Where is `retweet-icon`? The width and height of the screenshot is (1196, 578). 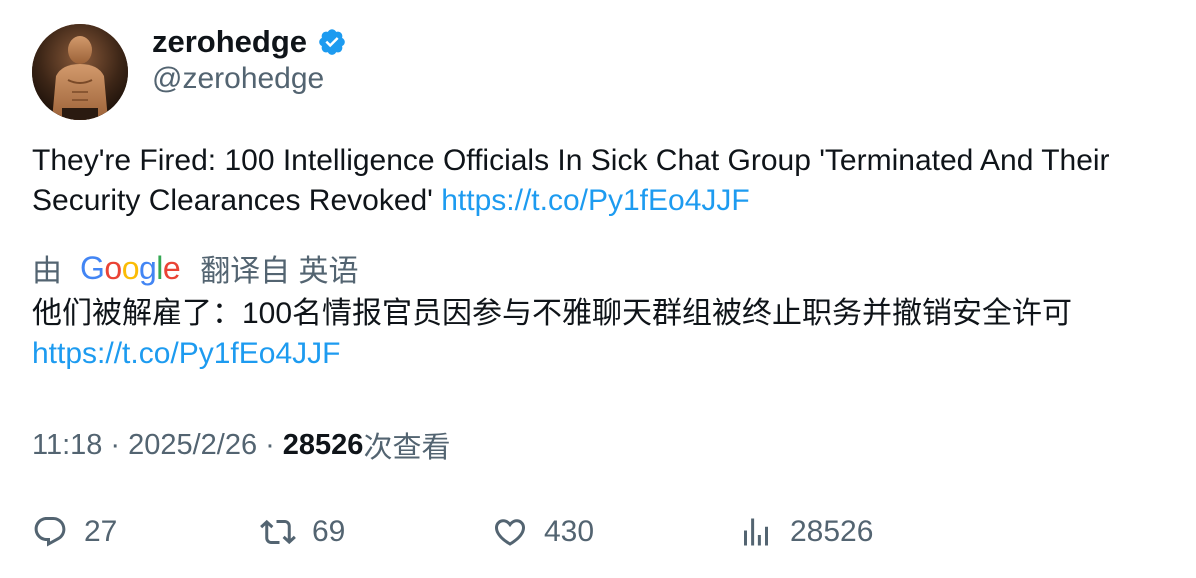 retweet-icon is located at coordinates (278, 532).